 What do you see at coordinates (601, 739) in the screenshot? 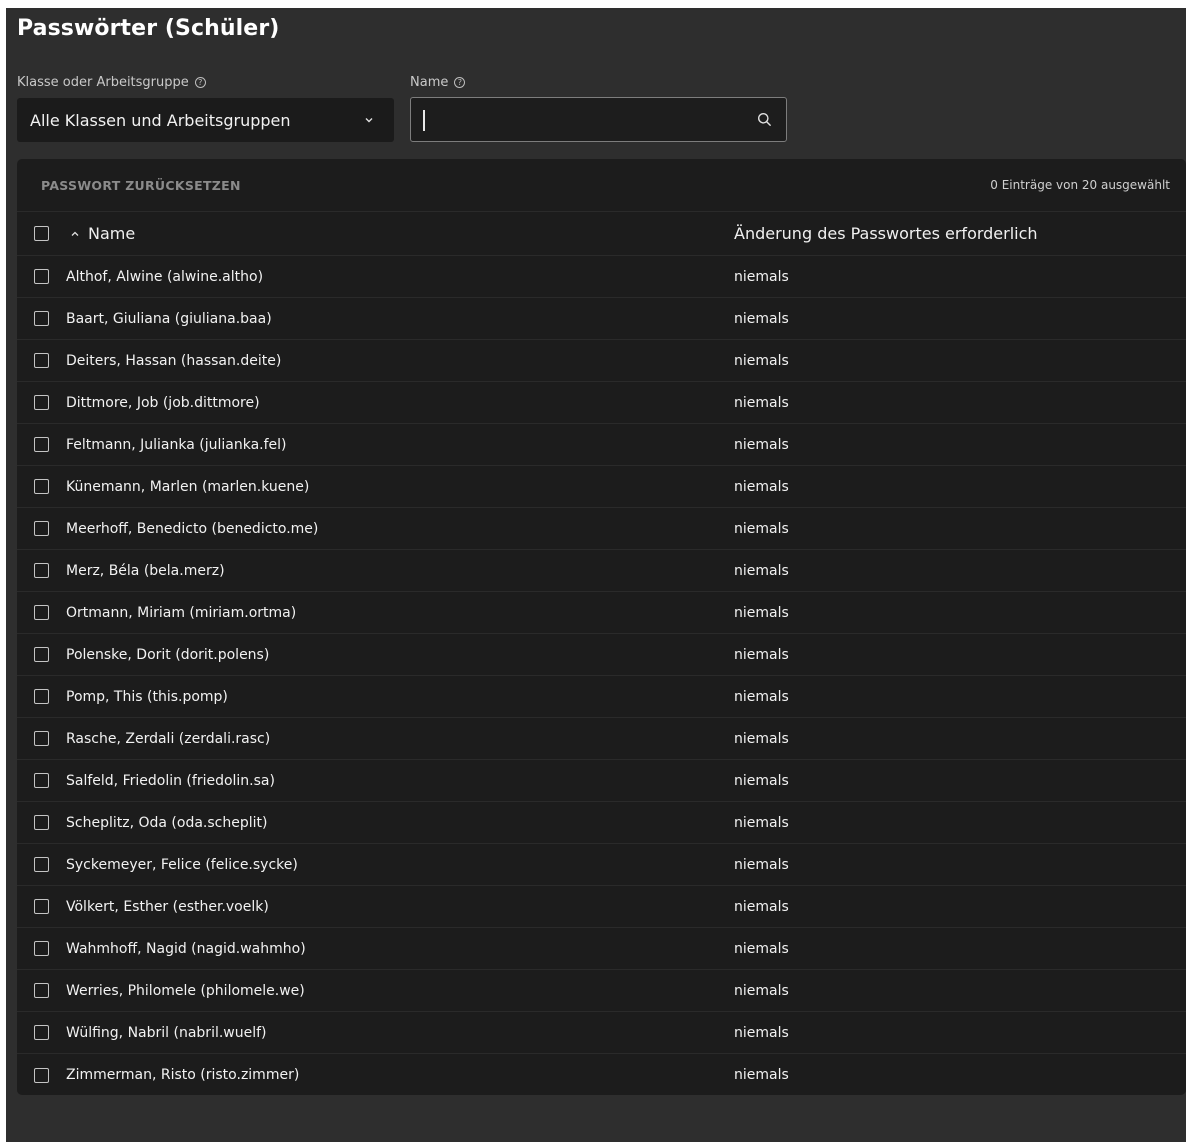
I see `table-row: Rasche, Zerdali (zerdali.rasc) niemals` at bounding box center [601, 739].